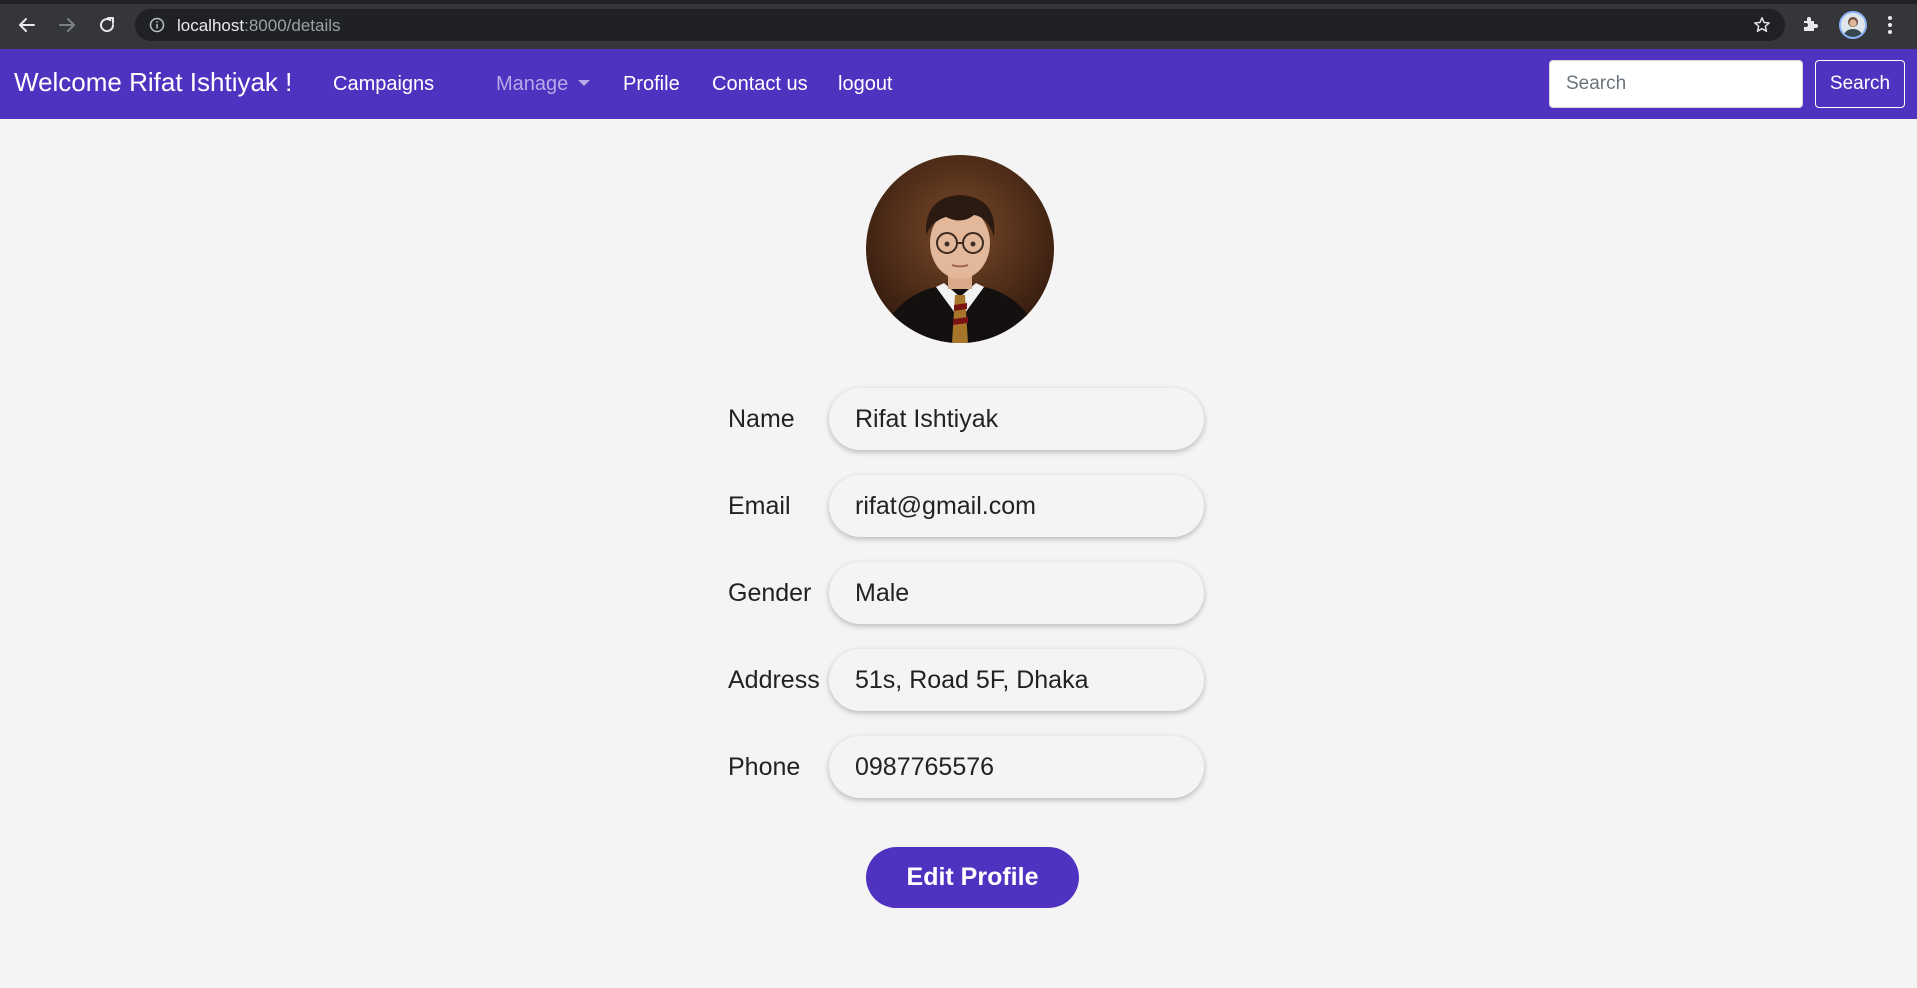 Image resolution: width=1917 pixels, height=988 pixels. Describe the element at coordinates (532, 84) in the screenshot. I see `nav-manage-label: Manage` at that location.